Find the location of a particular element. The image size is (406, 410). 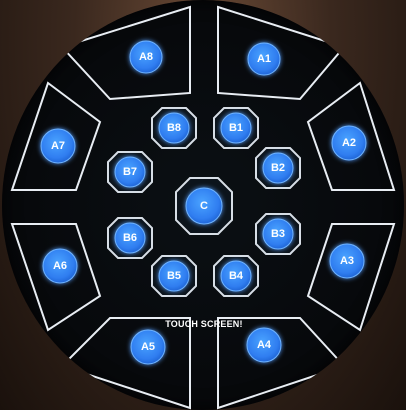

button-a7: A7 is located at coordinates (58, 146).